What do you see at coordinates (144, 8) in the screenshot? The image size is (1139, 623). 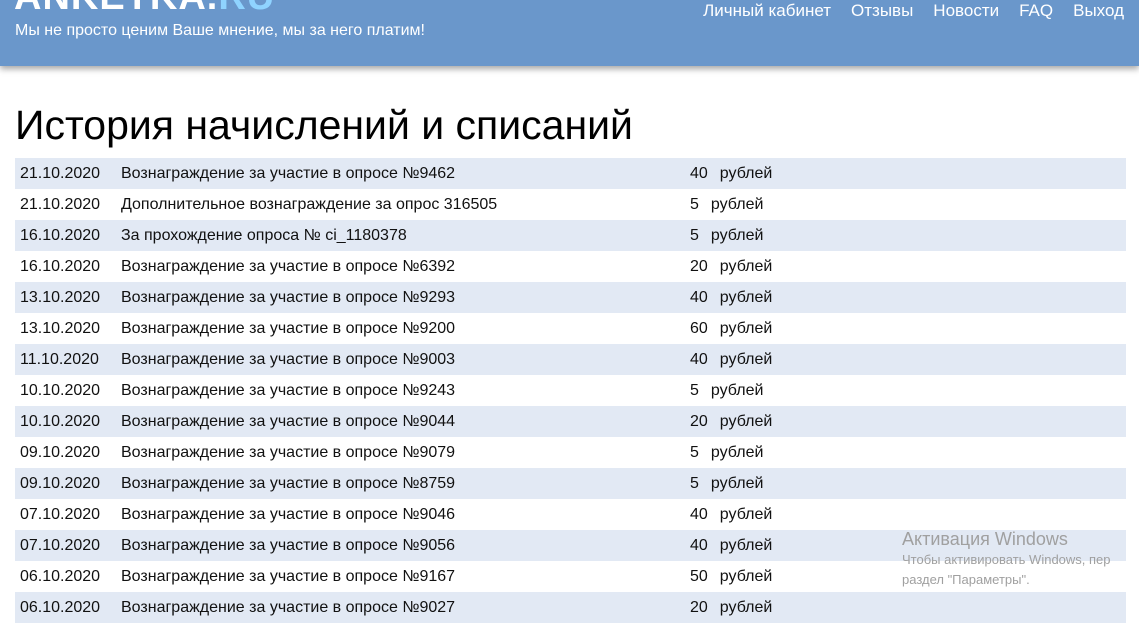 I see `site-logo: ANKETKA.RU` at bounding box center [144, 8].